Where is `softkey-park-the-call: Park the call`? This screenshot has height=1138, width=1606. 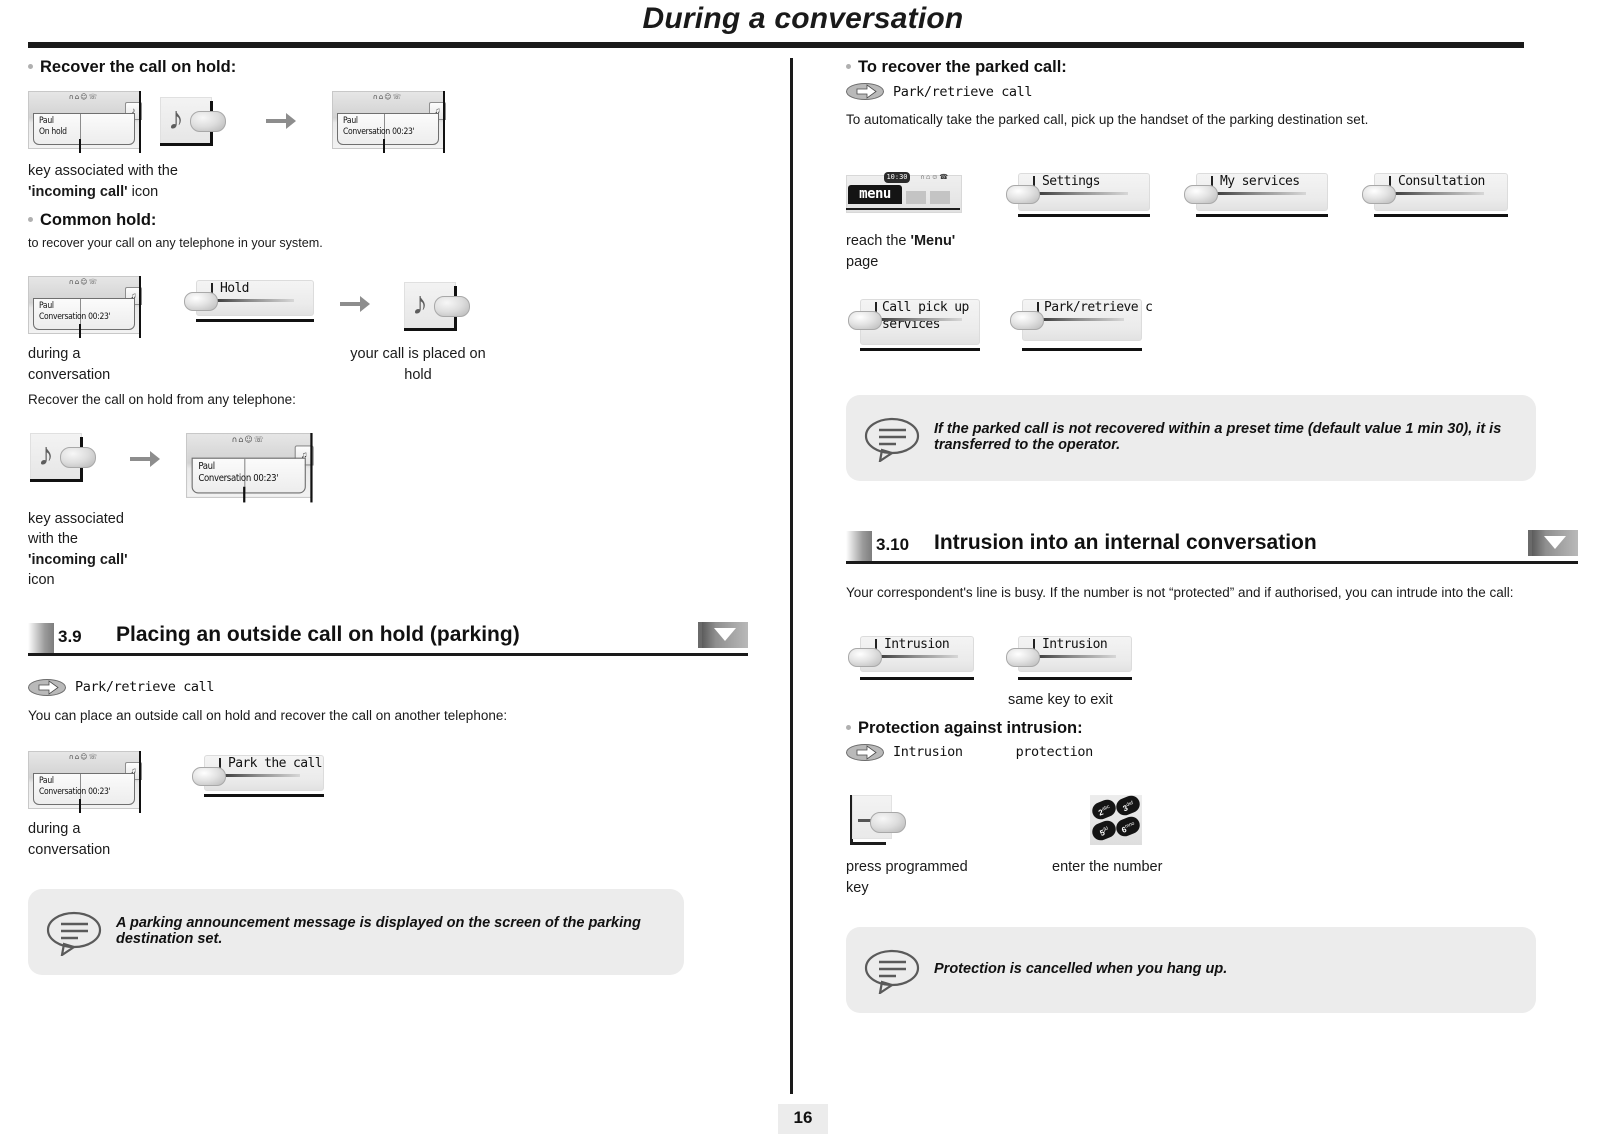
softkey-park-the-call: Park the call is located at coordinates (262, 775).